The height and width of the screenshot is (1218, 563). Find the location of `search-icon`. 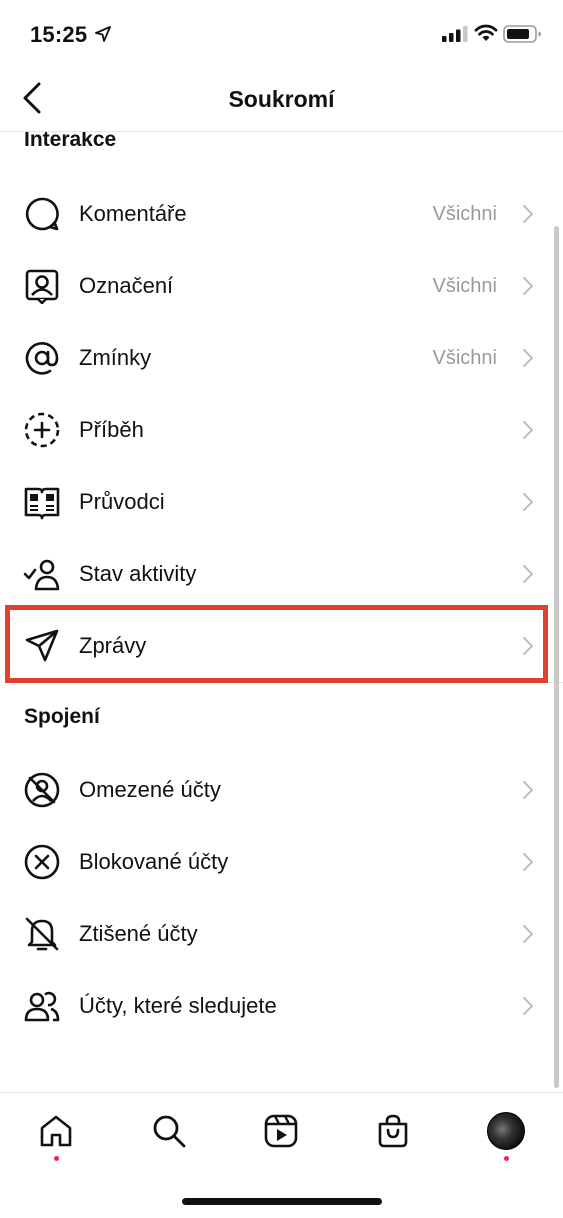

search-icon is located at coordinates (169, 1131).